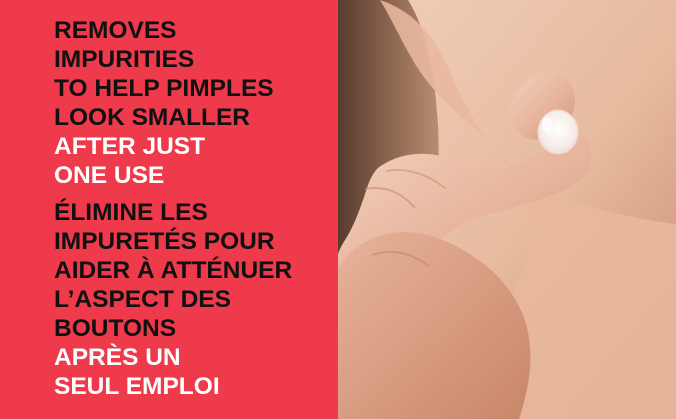 This screenshot has height=419, width=676. I want to click on english-white-line-2: ONE USE, so click(109, 175).